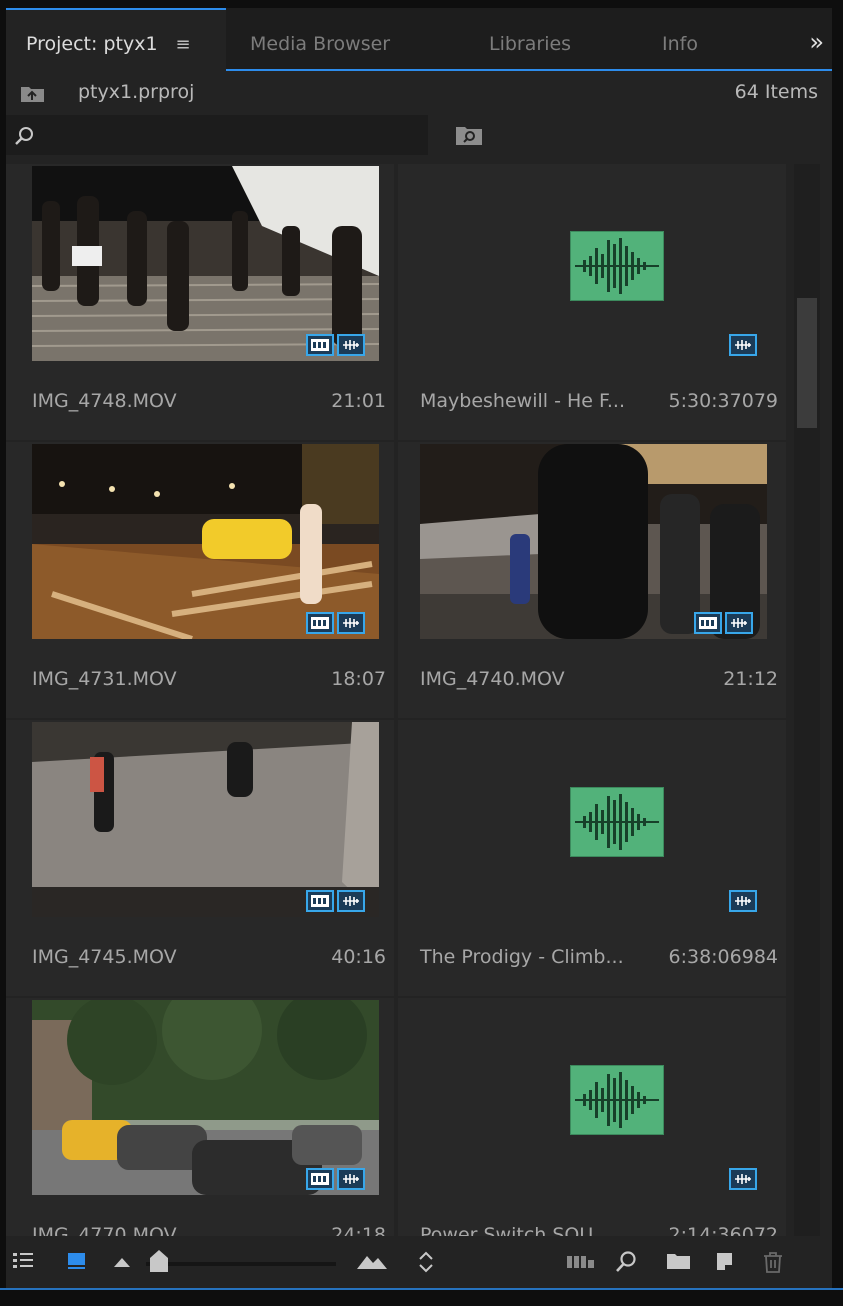 This screenshot has height=1306, width=843. What do you see at coordinates (469, 135) in the screenshot?
I see `new-search-bin-icon` at bounding box center [469, 135].